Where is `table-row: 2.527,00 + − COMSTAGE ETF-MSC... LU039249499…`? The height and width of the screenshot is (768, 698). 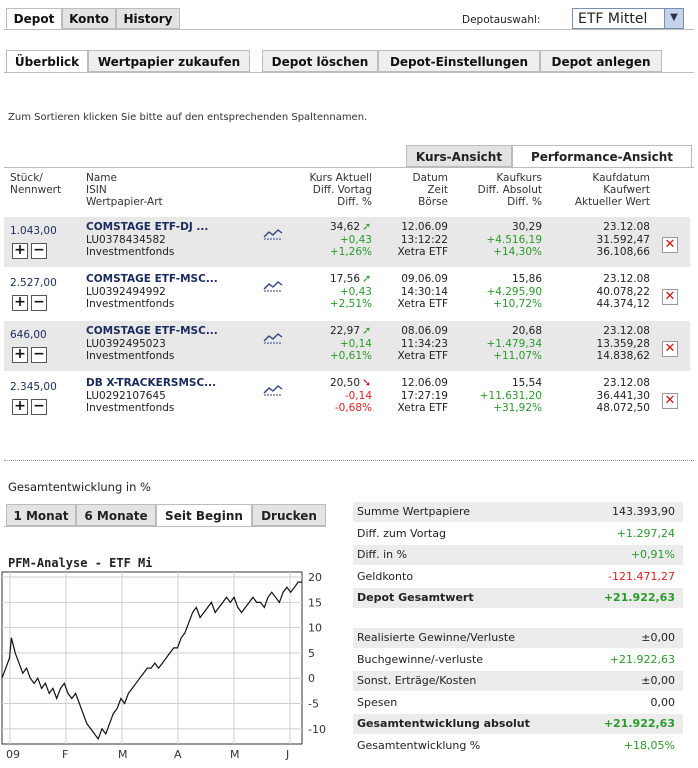 table-row: 2.527,00 + − COMSTAGE ETF-MSC... LU039249499… is located at coordinates (347, 294).